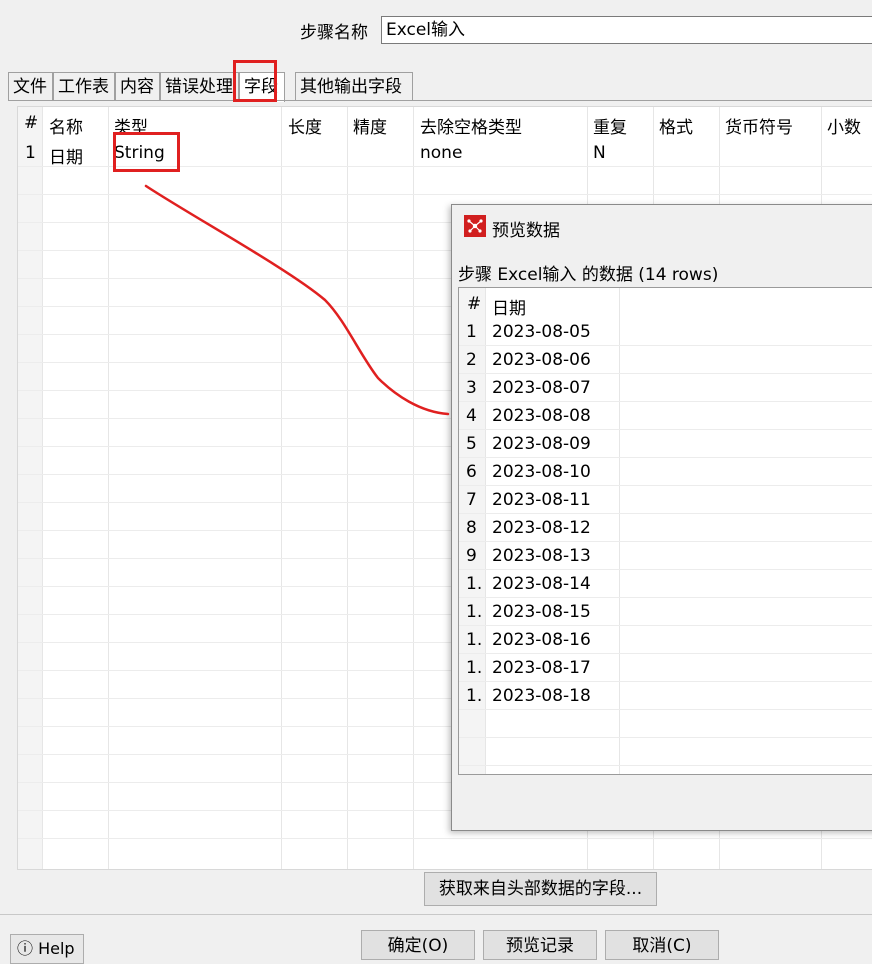 Image resolution: width=872 pixels, height=964 pixels. I want to click on ok-button: 确定(O), so click(418, 945).